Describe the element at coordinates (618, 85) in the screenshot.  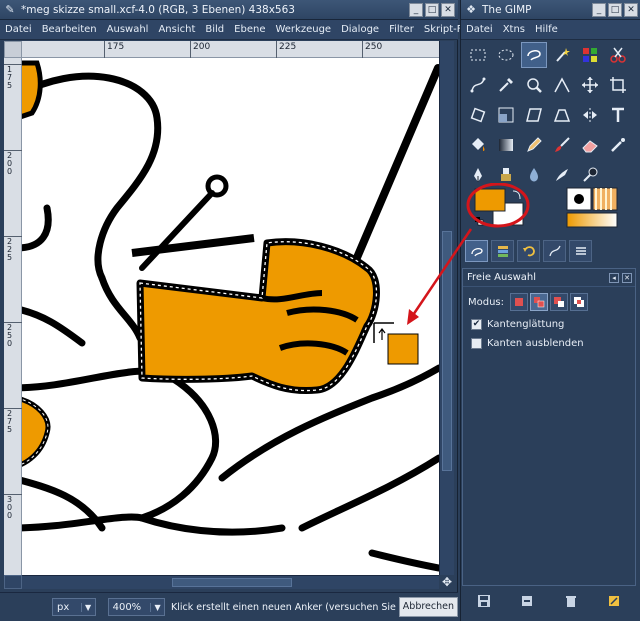
I see `crop-icon` at that location.